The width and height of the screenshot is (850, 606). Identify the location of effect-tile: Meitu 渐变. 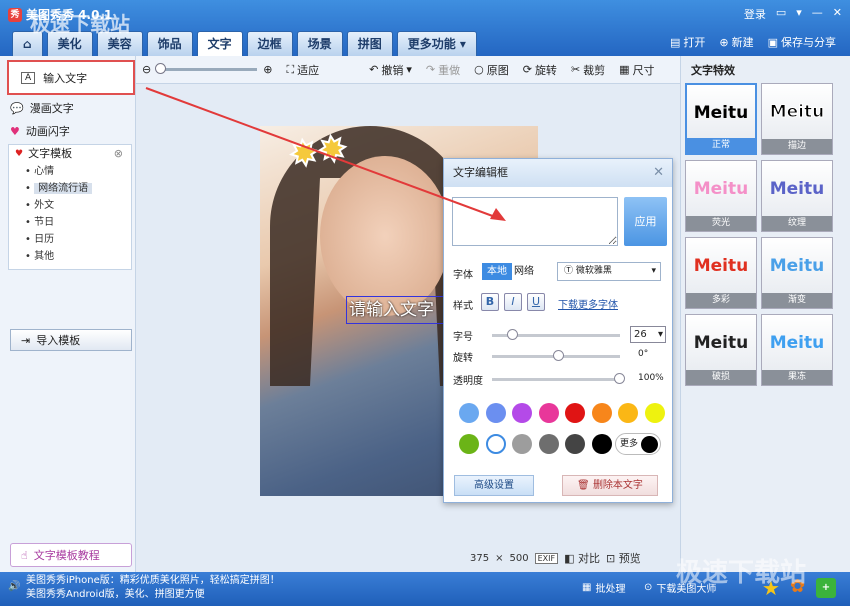
(797, 273).